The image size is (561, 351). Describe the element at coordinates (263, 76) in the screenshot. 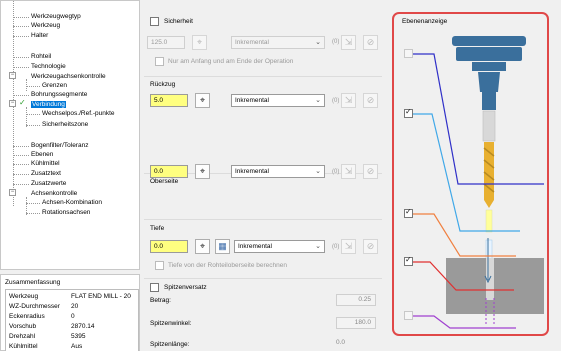

I see `rueckzug-group` at that location.